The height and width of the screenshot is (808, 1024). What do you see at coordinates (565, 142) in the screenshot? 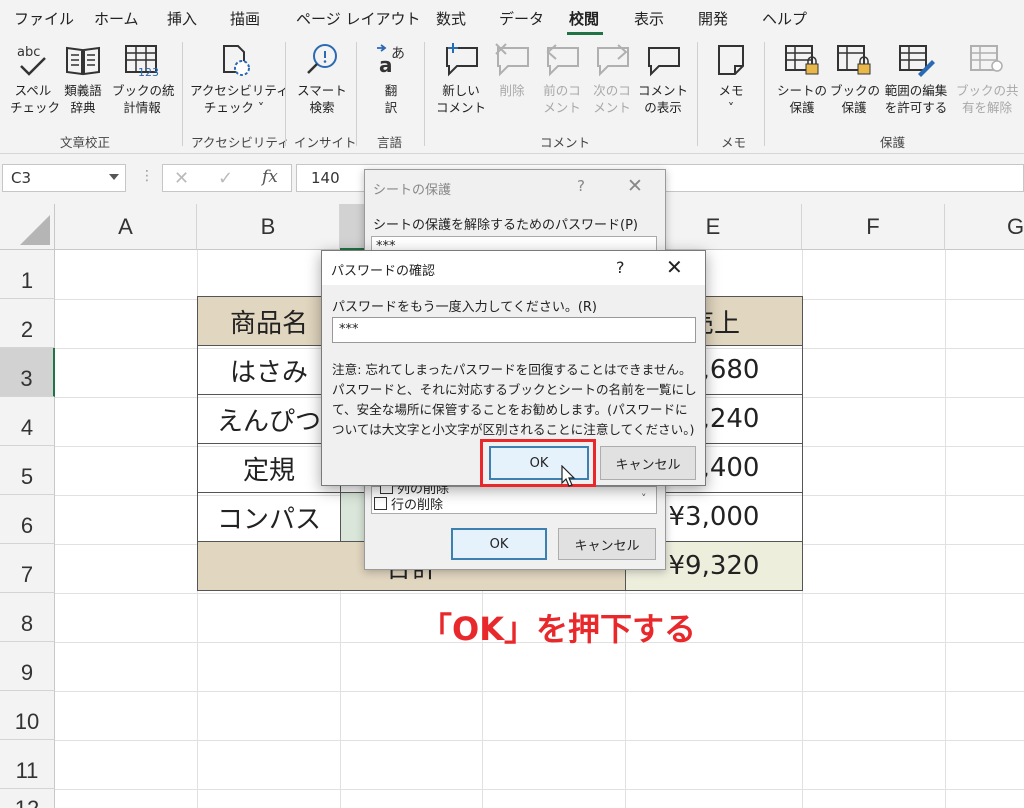
I see `group-comments-label: コメント` at bounding box center [565, 142].